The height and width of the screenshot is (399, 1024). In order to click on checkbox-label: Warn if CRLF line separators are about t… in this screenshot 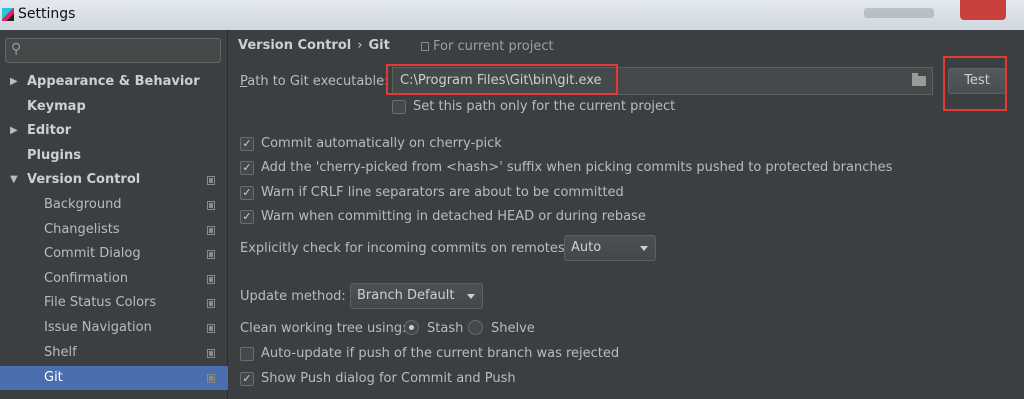, I will do `click(442, 192)`.